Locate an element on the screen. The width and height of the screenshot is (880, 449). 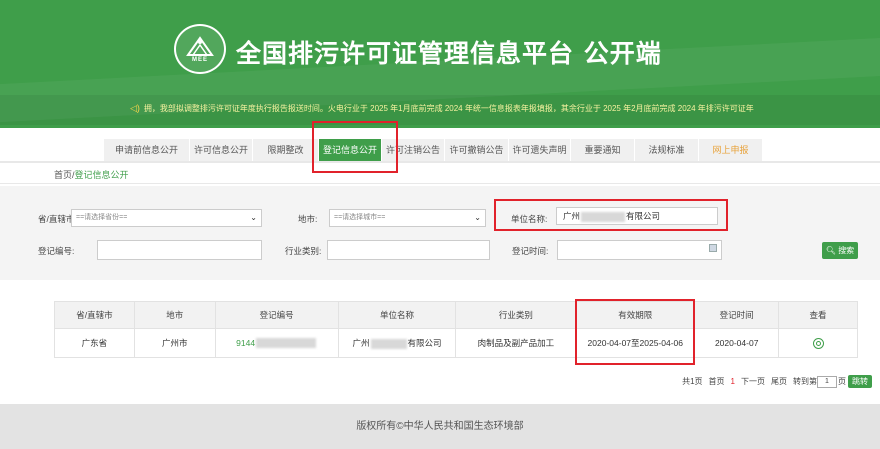
company-label: 单位名称: is located at coordinates (529, 219).